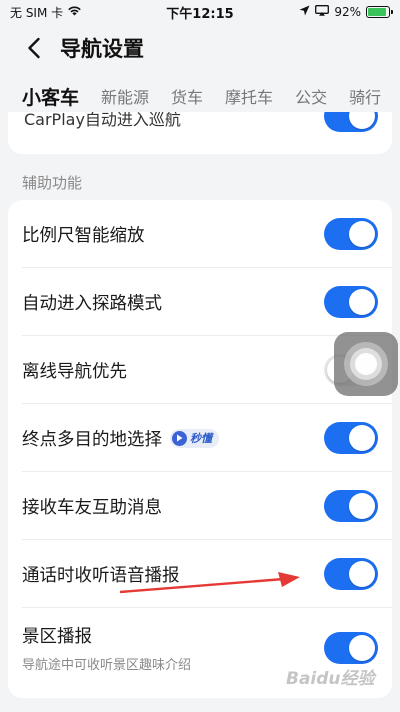 The width and height of the screenshot is (400, 712). Describe the element at coordinates (52, 183) in the screenshot. I see `section-label: 辅助功能` at that location.